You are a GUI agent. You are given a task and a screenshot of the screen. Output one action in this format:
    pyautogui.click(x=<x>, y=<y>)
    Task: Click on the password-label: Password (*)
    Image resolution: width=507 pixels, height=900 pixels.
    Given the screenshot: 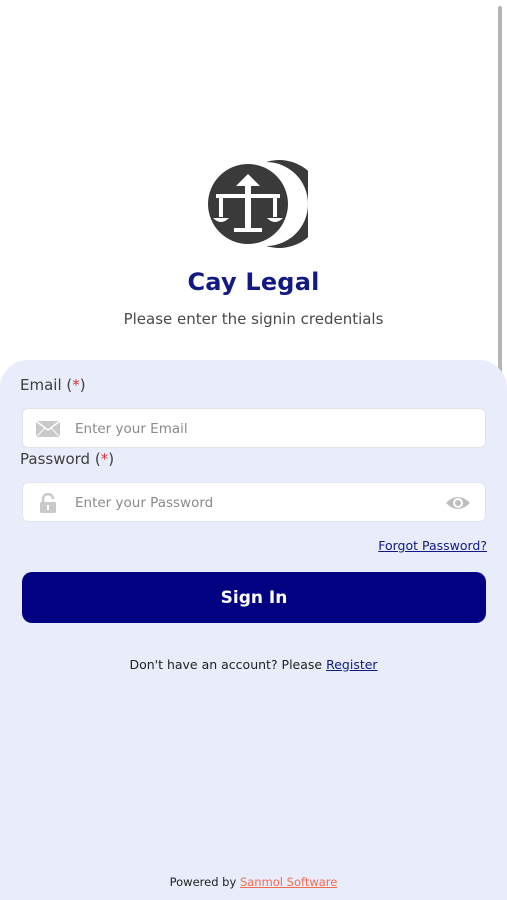 What is the action you would take?
    pyautogui.click(x=67, y=459)
    